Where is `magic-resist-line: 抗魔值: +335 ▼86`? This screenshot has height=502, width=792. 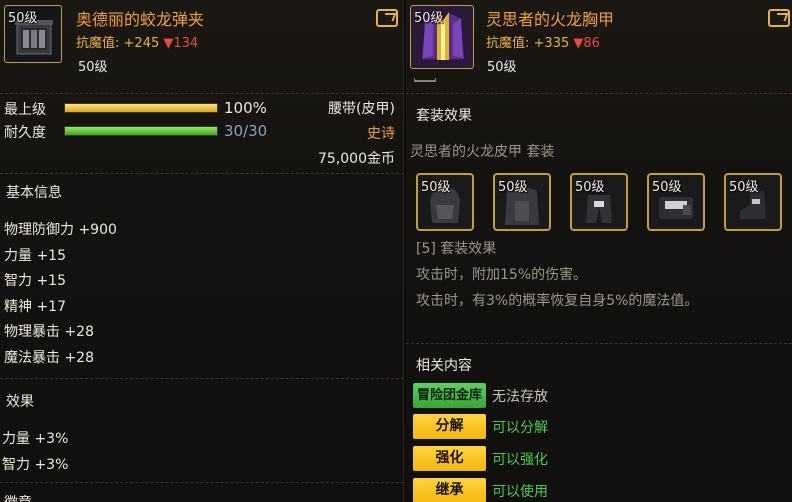
magic-resist-line: 抗魔值: +335 ▼86 is located at coordinates (543, 41).